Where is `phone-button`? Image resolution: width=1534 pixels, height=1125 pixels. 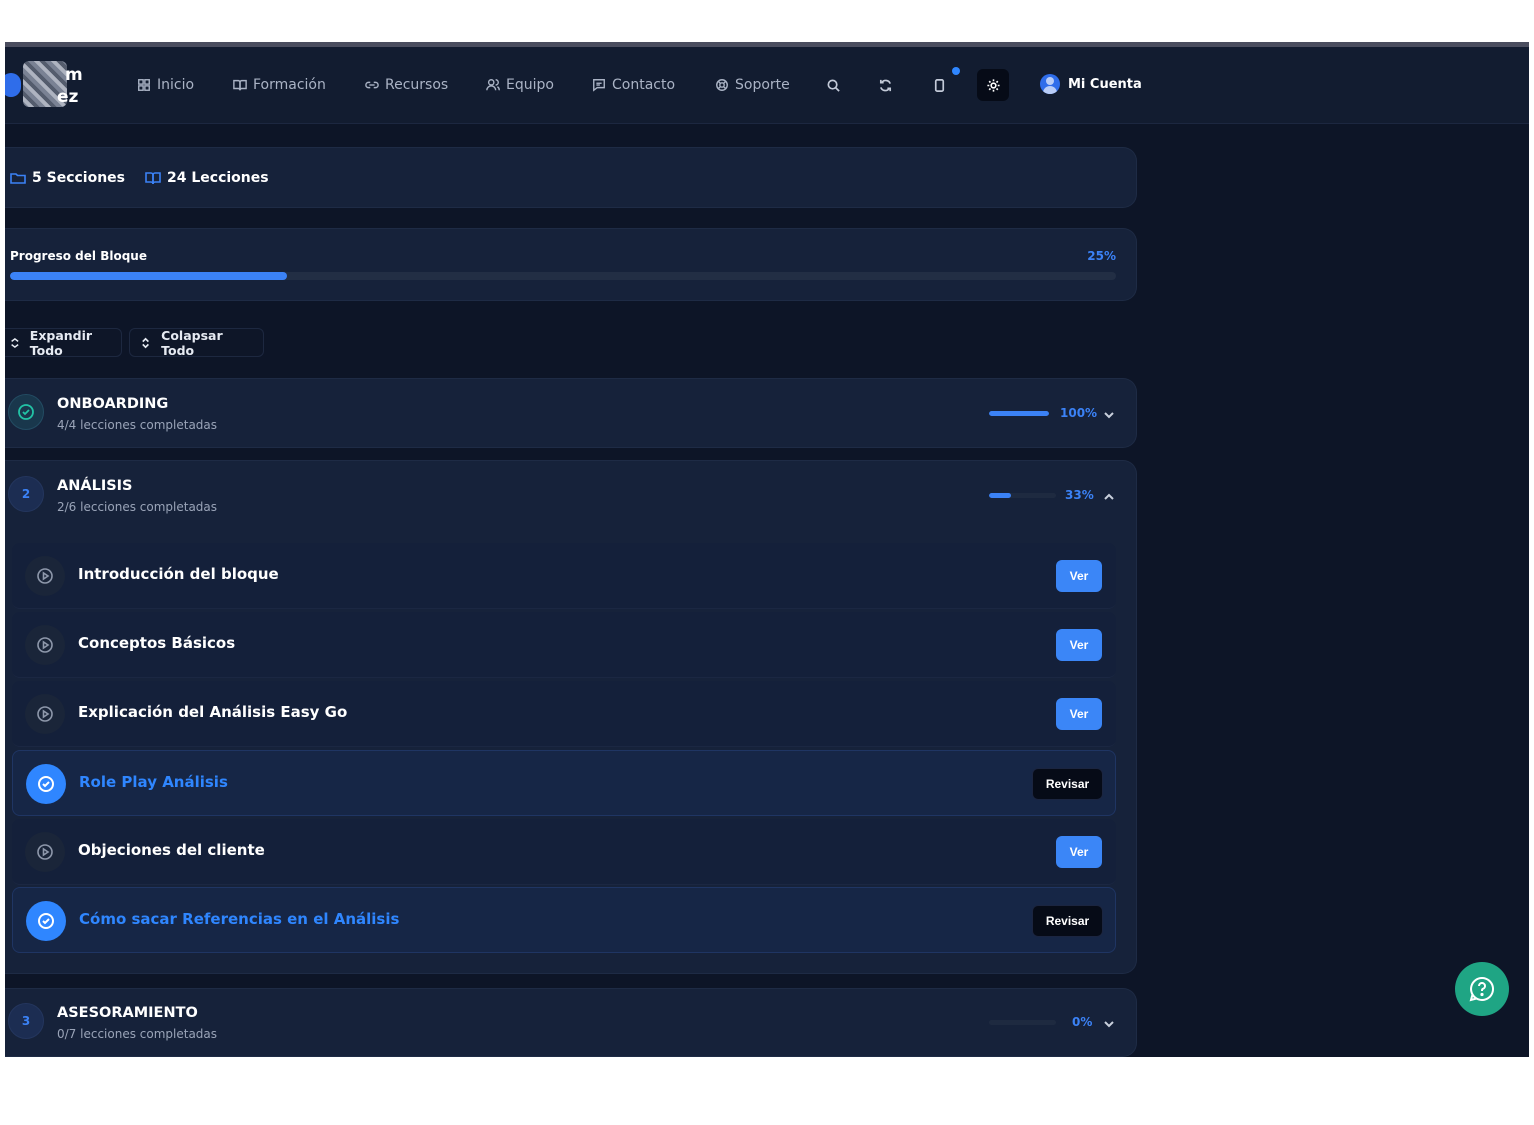 phone-button is located at coordinates (939, 85).